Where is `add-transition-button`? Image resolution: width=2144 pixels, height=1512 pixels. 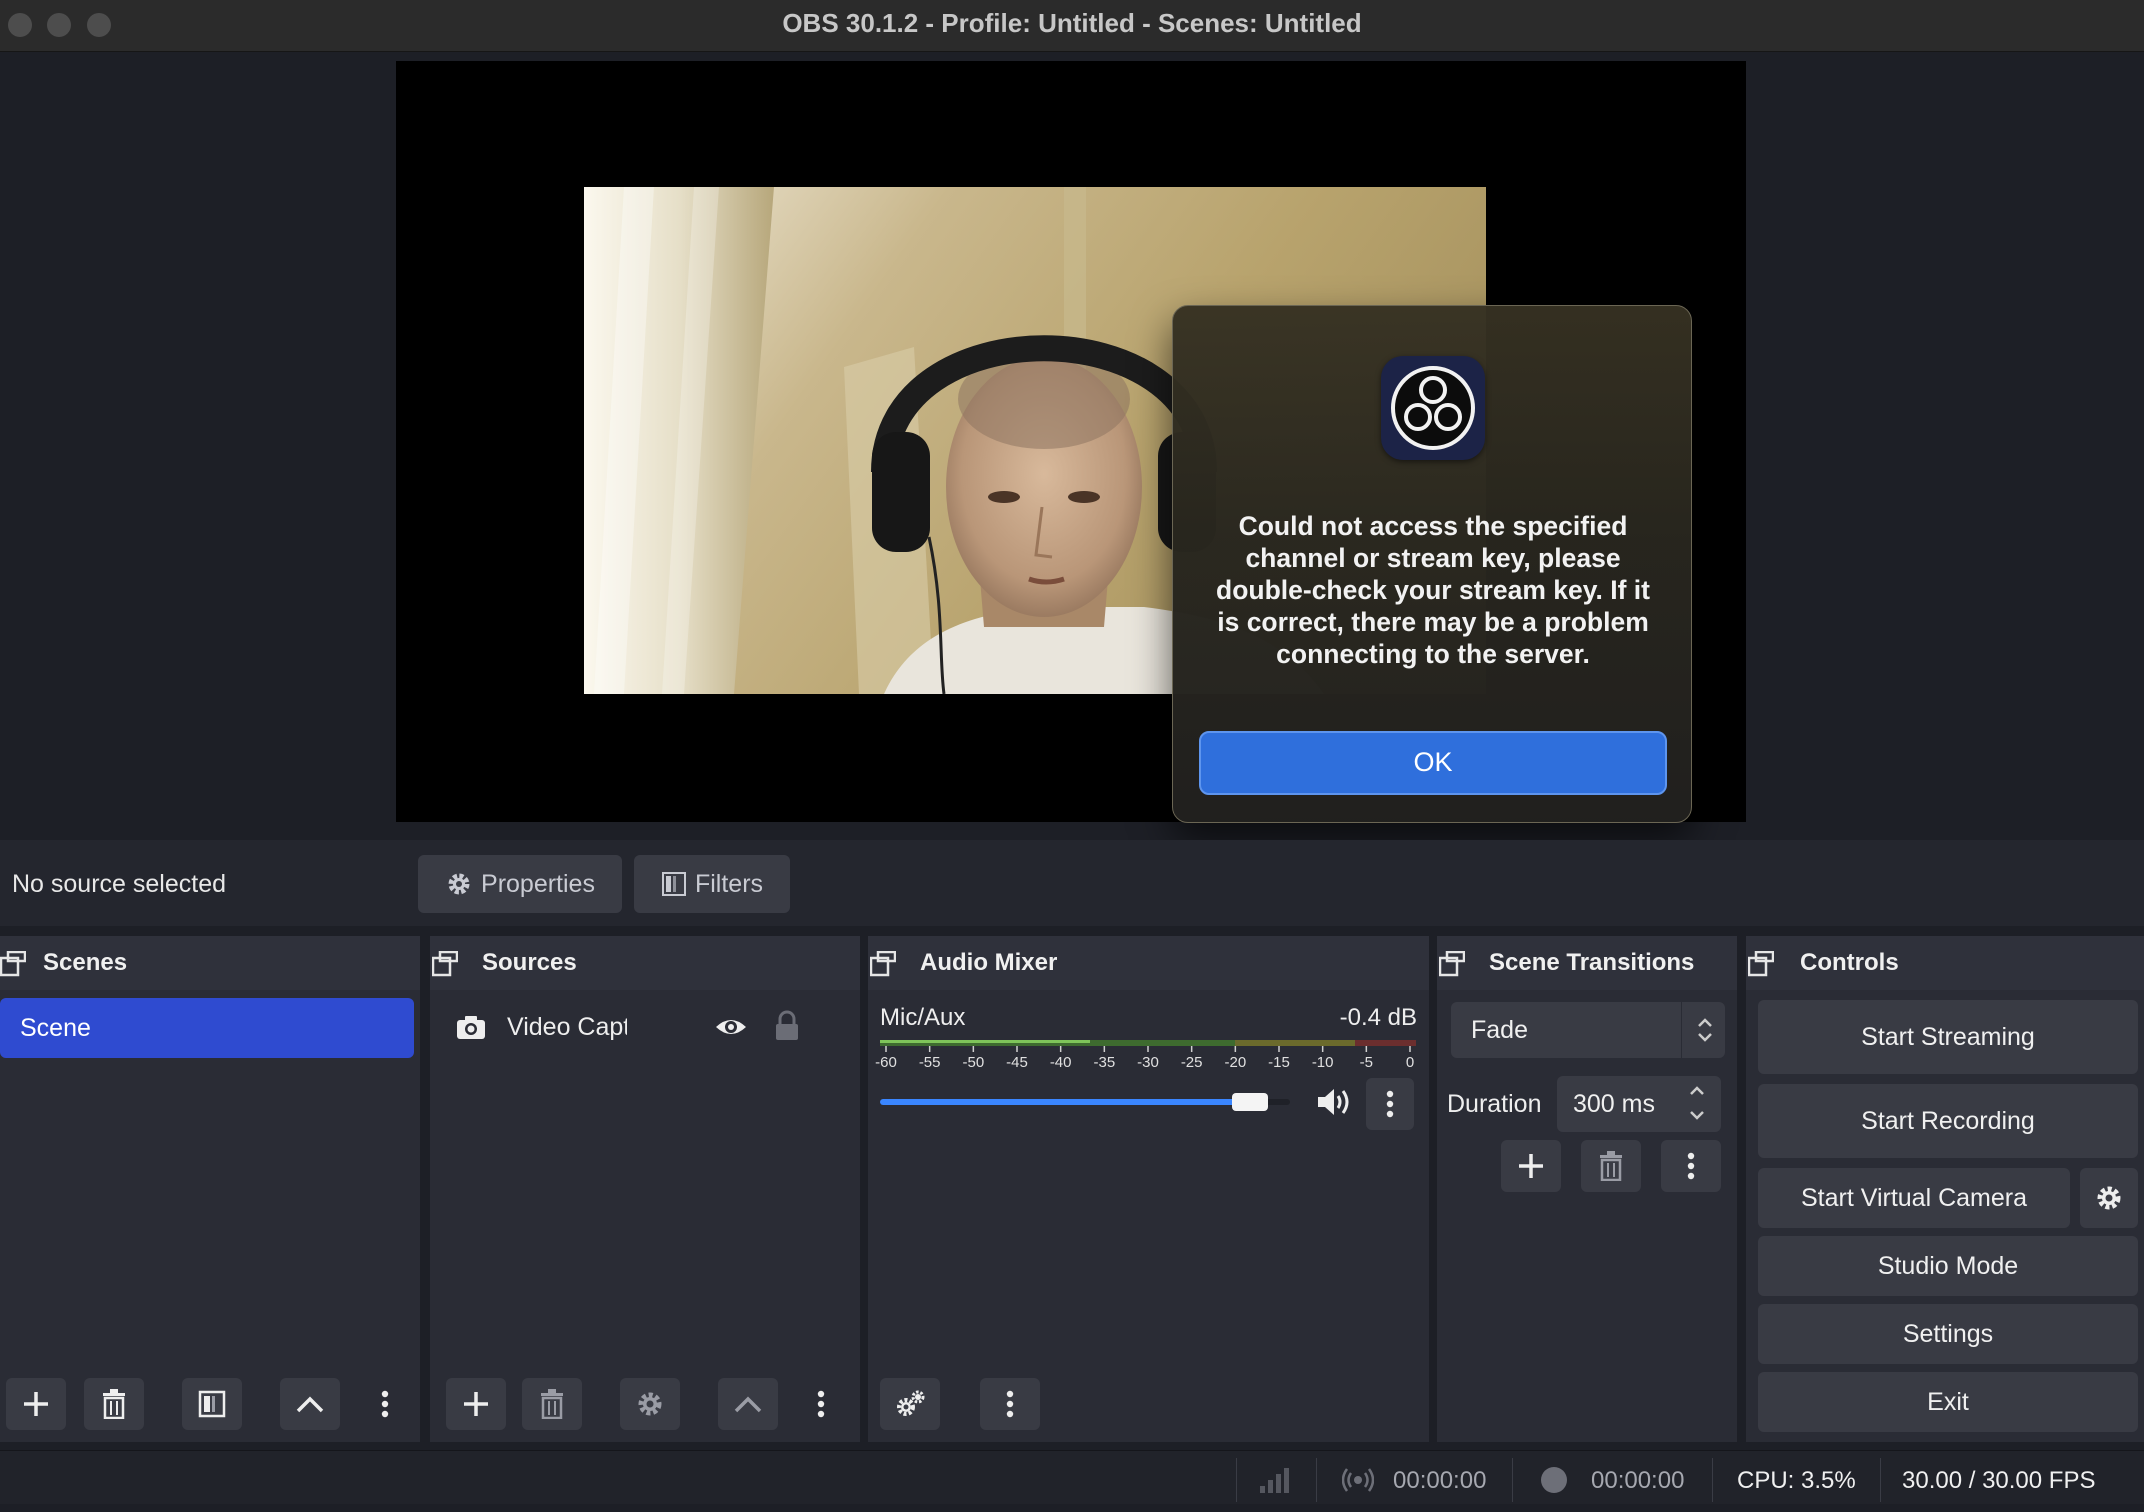 add-transition-button is located at coordinates (1531, 1166).